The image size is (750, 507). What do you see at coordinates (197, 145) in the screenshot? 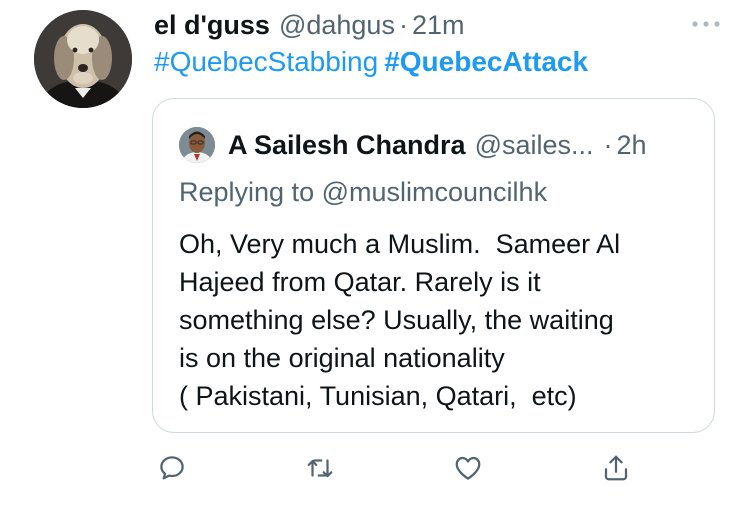
I see `quoted-author-avatar` at bounding box center [197, 145].